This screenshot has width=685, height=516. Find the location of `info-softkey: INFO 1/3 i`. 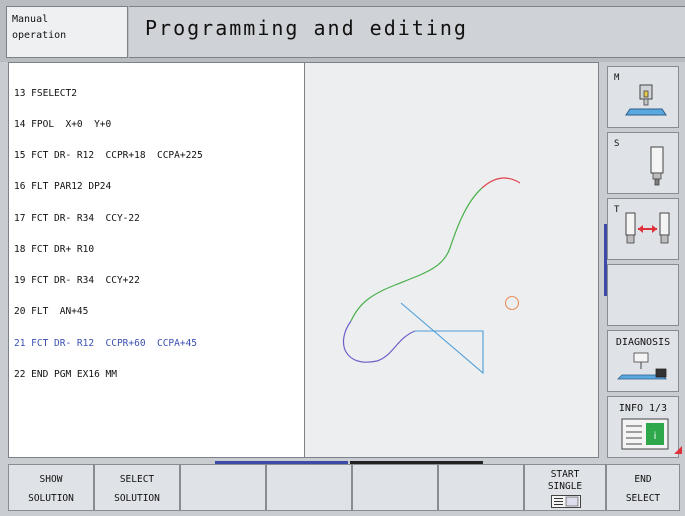

info-softkey: INFO 1/3 i is located at coordinates (643, 427).